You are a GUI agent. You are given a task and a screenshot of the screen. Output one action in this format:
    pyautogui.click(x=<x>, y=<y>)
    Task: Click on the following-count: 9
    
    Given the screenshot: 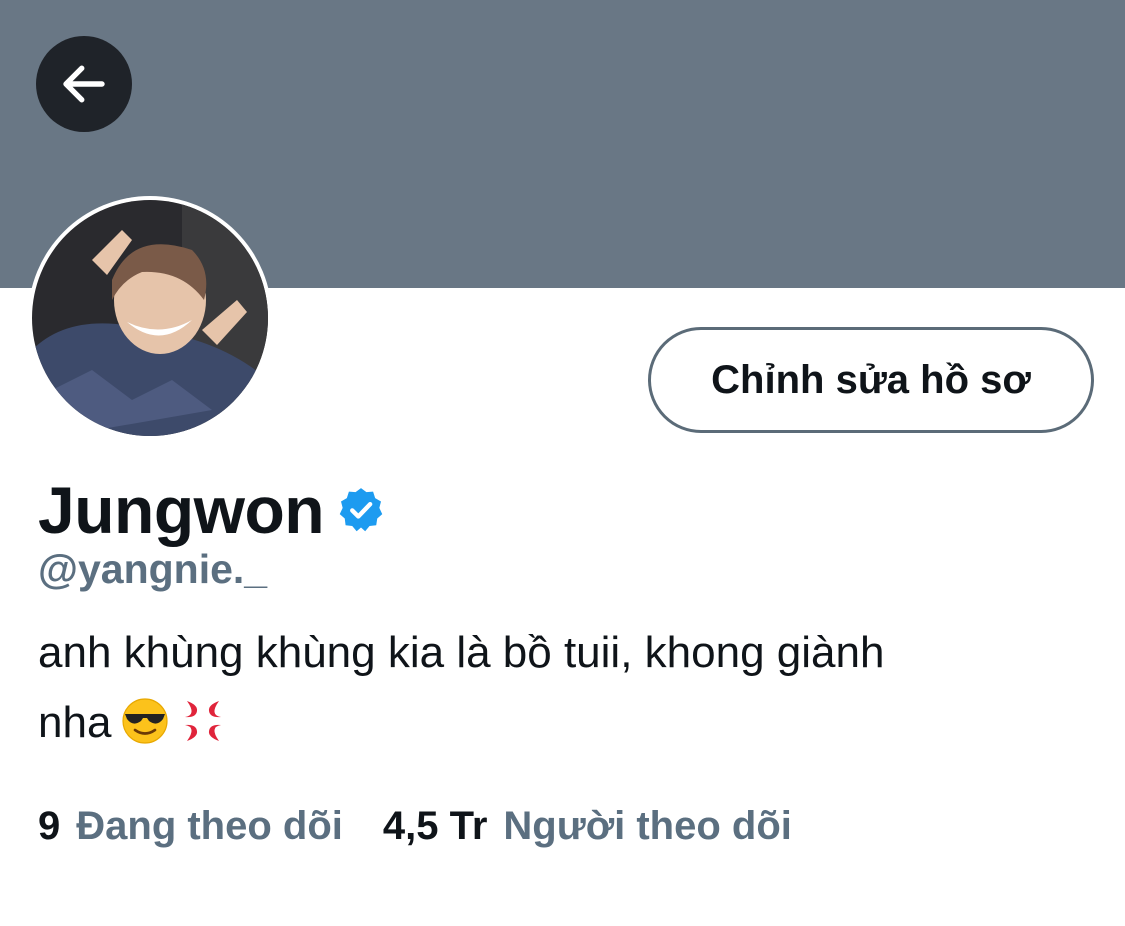 What is the action you would take?
    pyautogui.click(x=49, y=826)
    